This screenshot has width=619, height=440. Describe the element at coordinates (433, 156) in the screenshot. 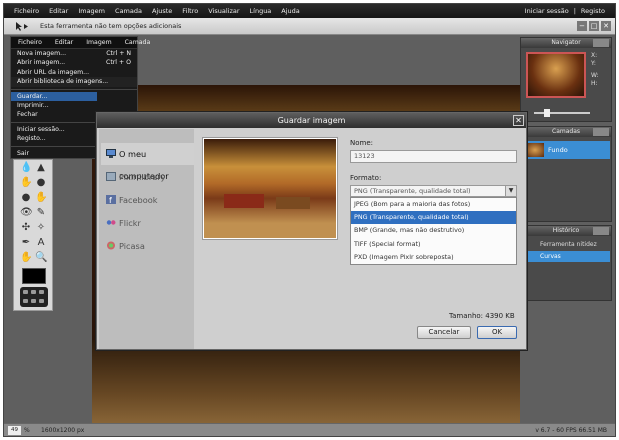

I see `filename-input: 13123` at that location.